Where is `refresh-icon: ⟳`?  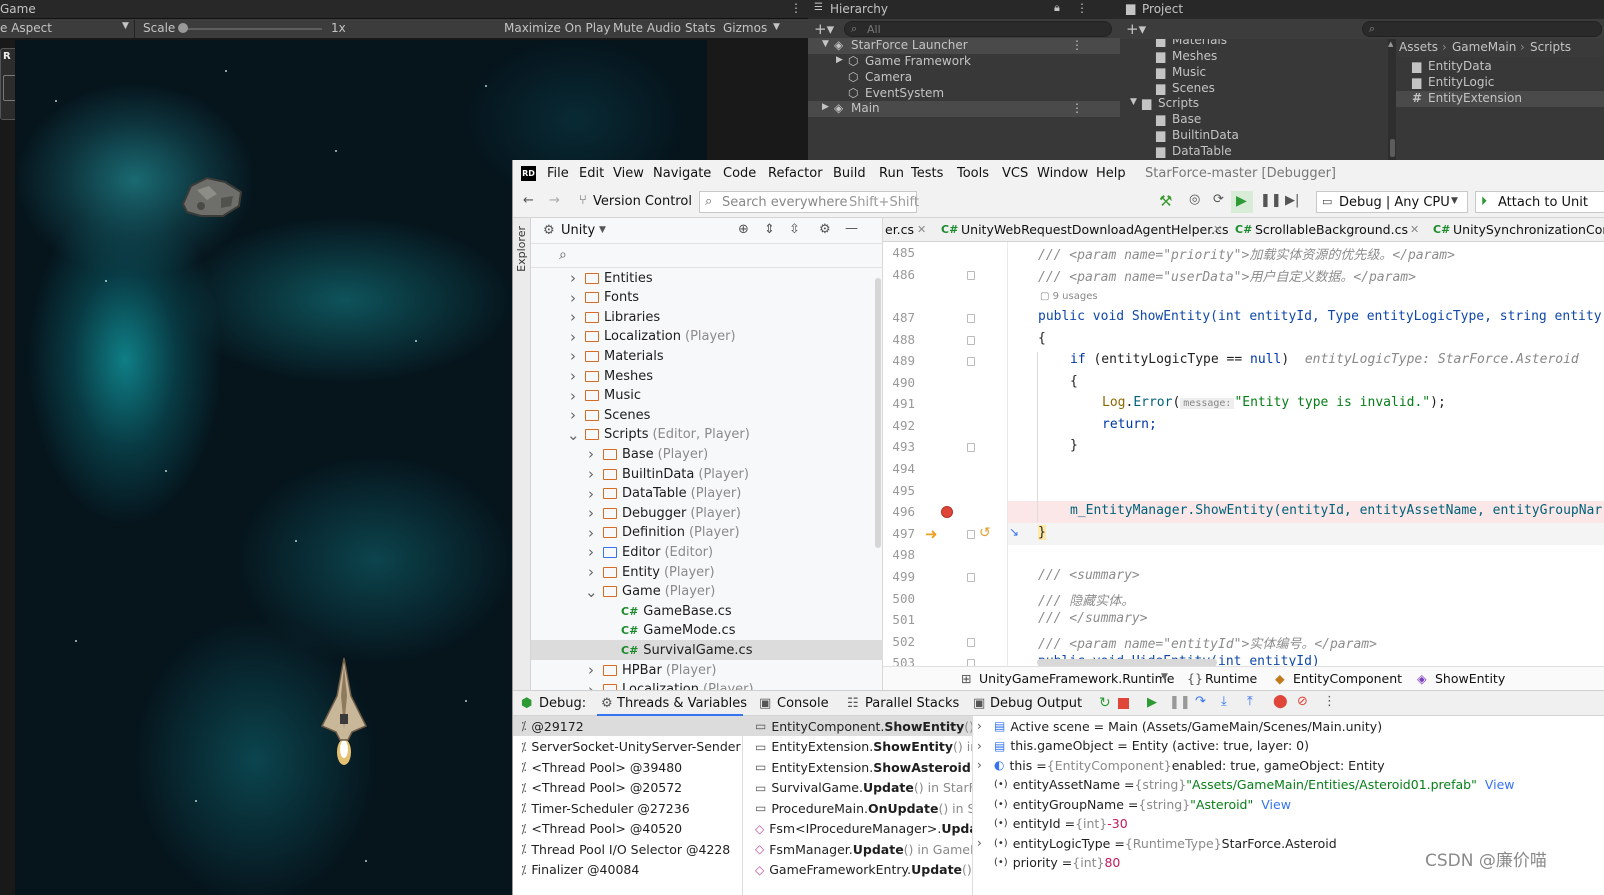 refresh-icon: ⟳ is located at coordinates (1218, 199).